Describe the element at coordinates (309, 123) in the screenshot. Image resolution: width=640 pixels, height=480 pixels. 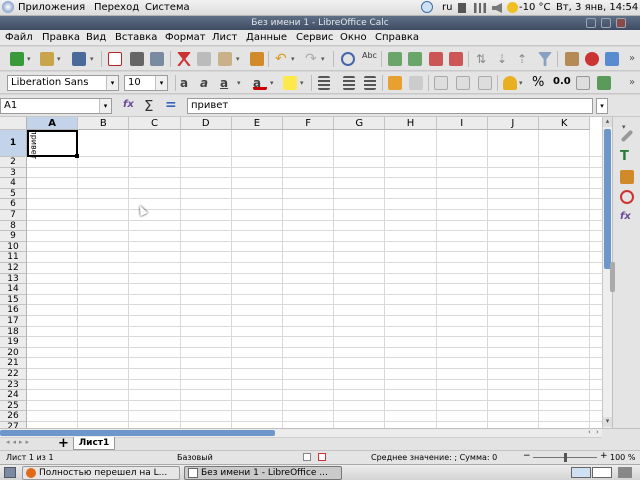
I see `column-header-f: F` at that location.